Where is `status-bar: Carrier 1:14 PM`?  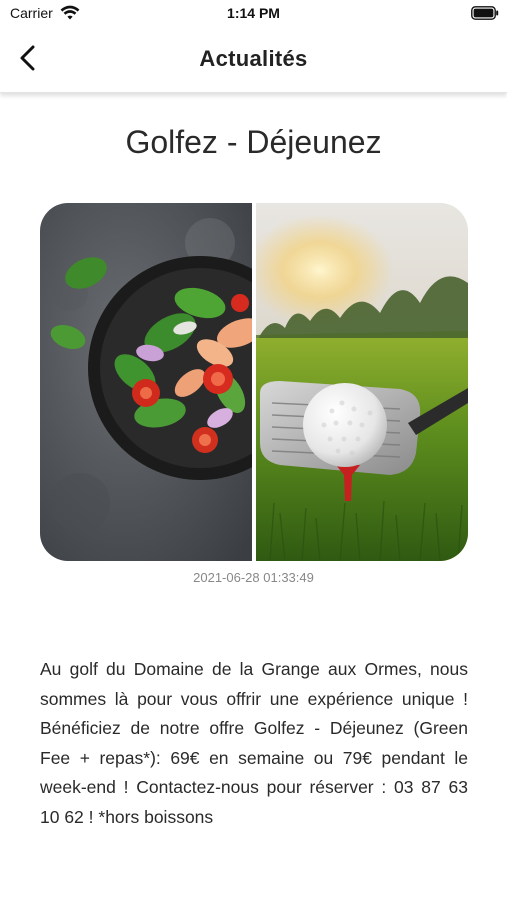 status-bar: Carrier 1:14 PM is located at coordinates (253, 14).